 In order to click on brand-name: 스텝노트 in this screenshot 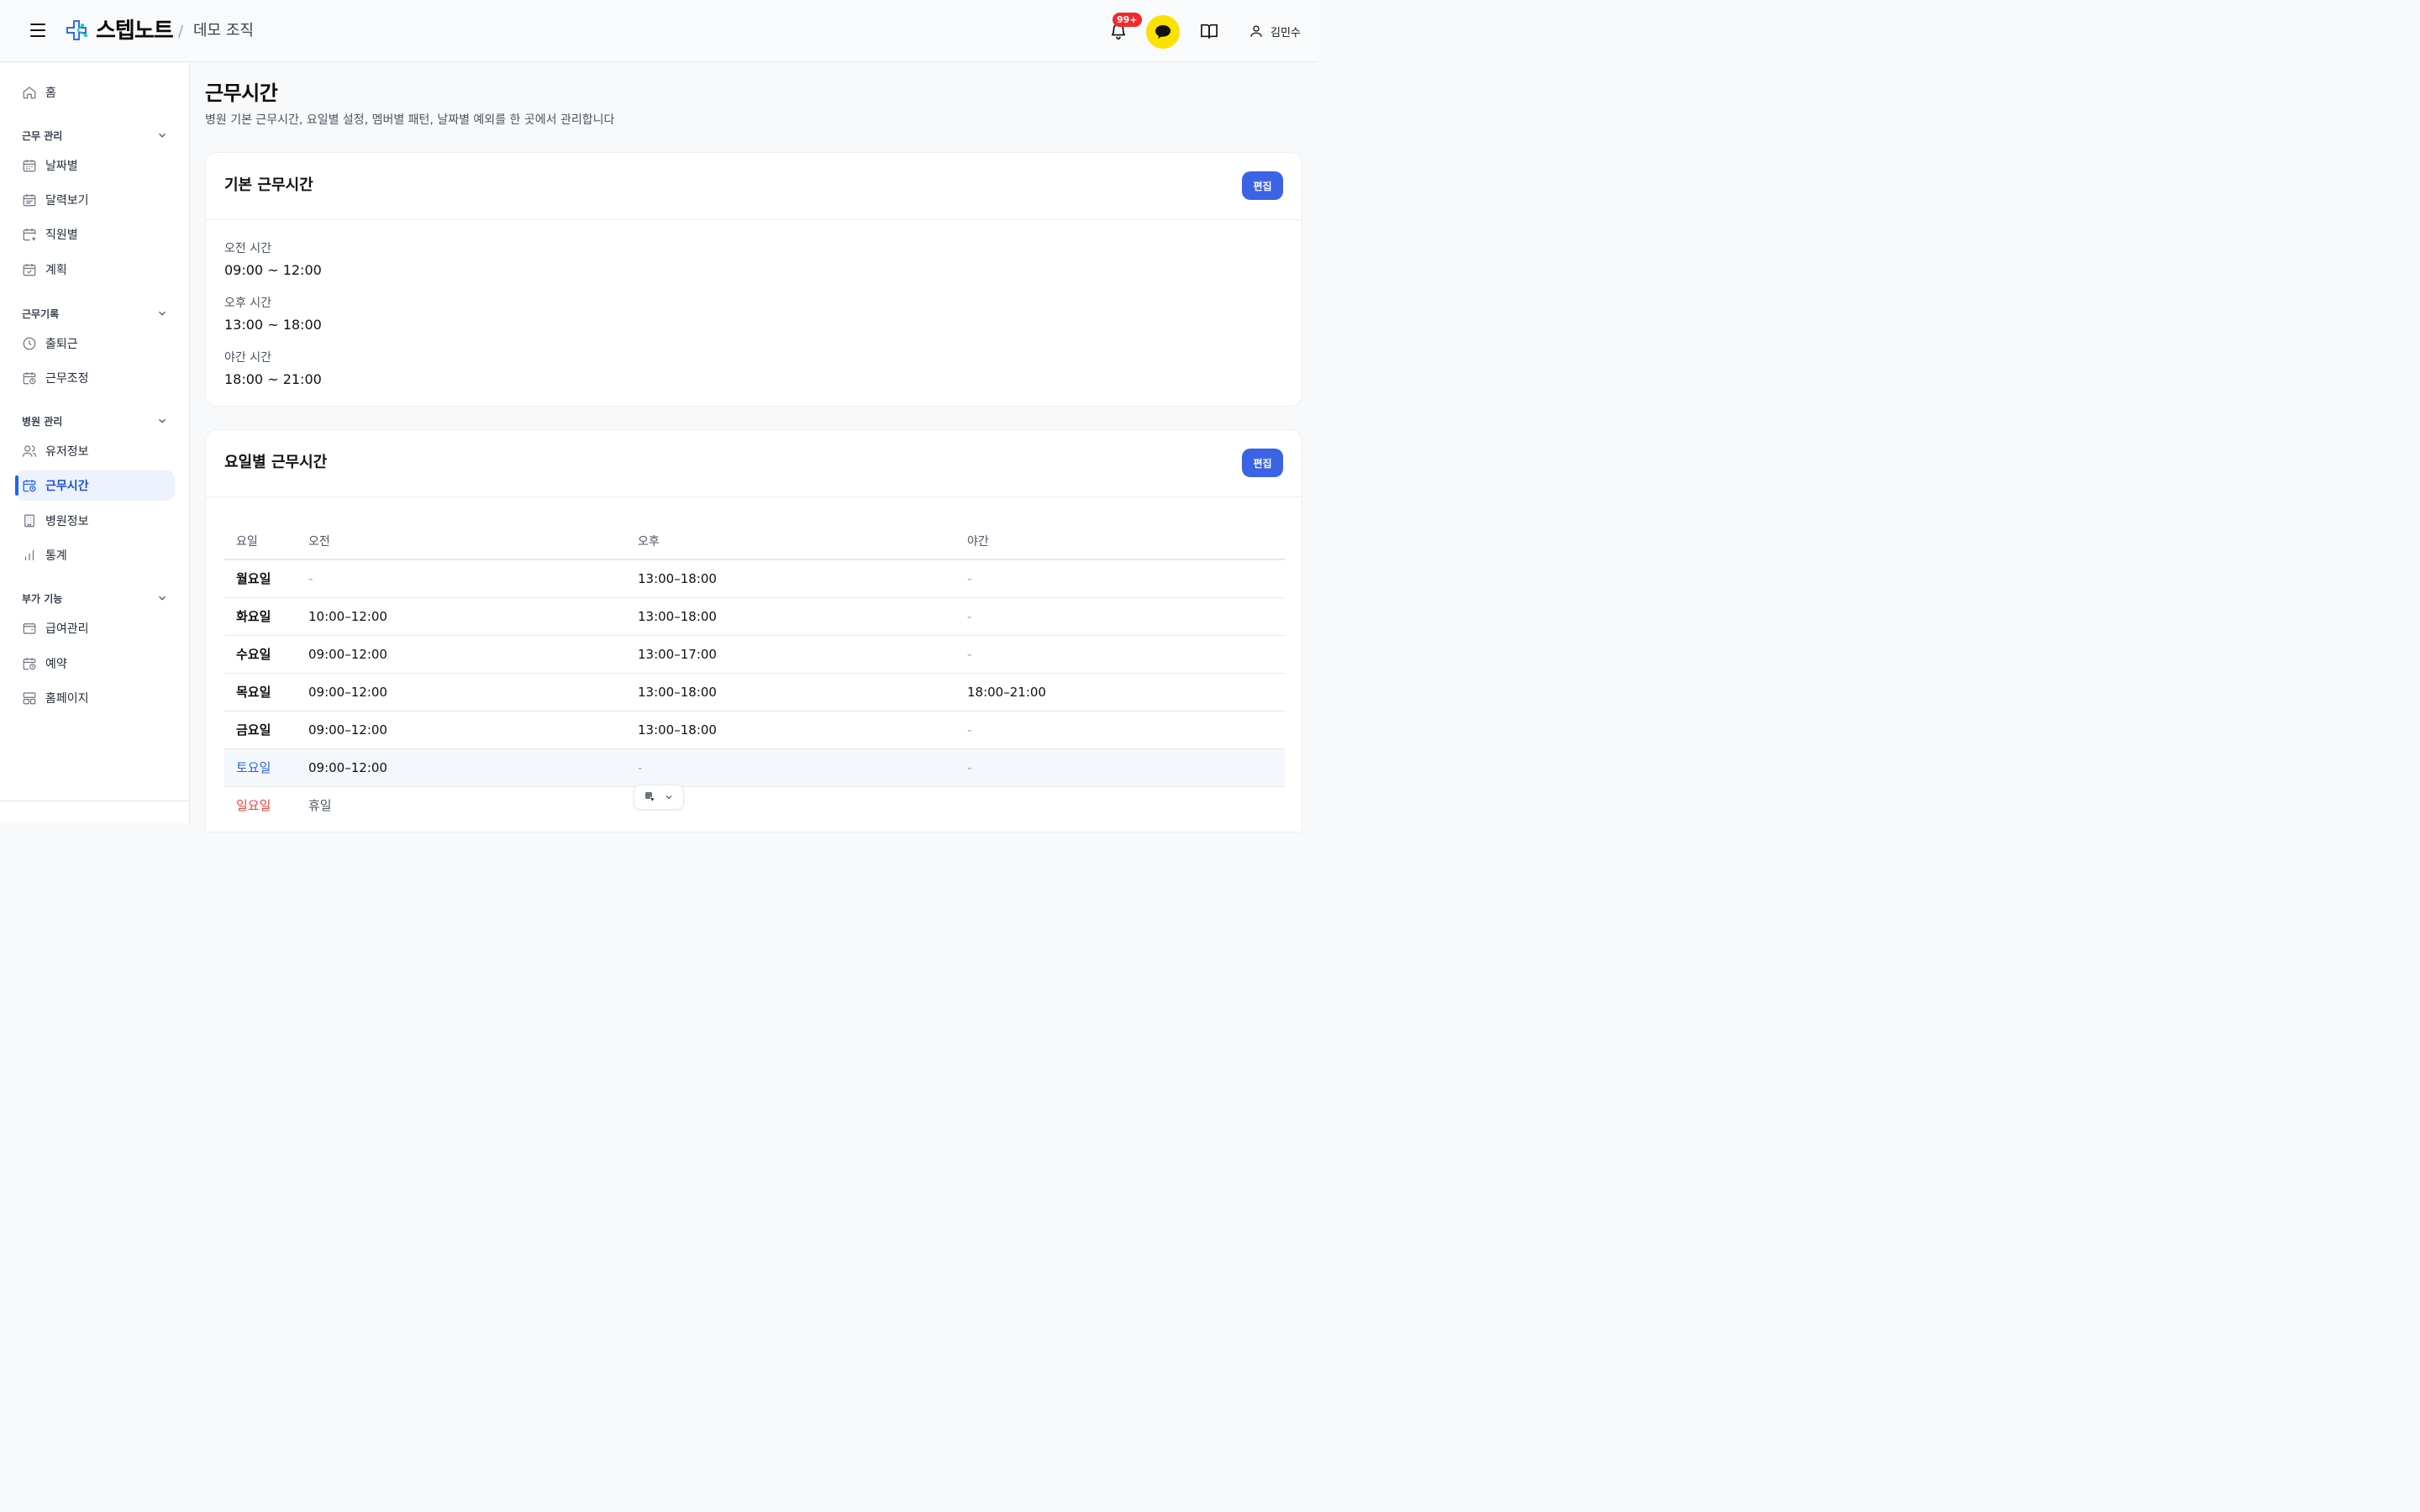, I will do `click(135, 31)`.